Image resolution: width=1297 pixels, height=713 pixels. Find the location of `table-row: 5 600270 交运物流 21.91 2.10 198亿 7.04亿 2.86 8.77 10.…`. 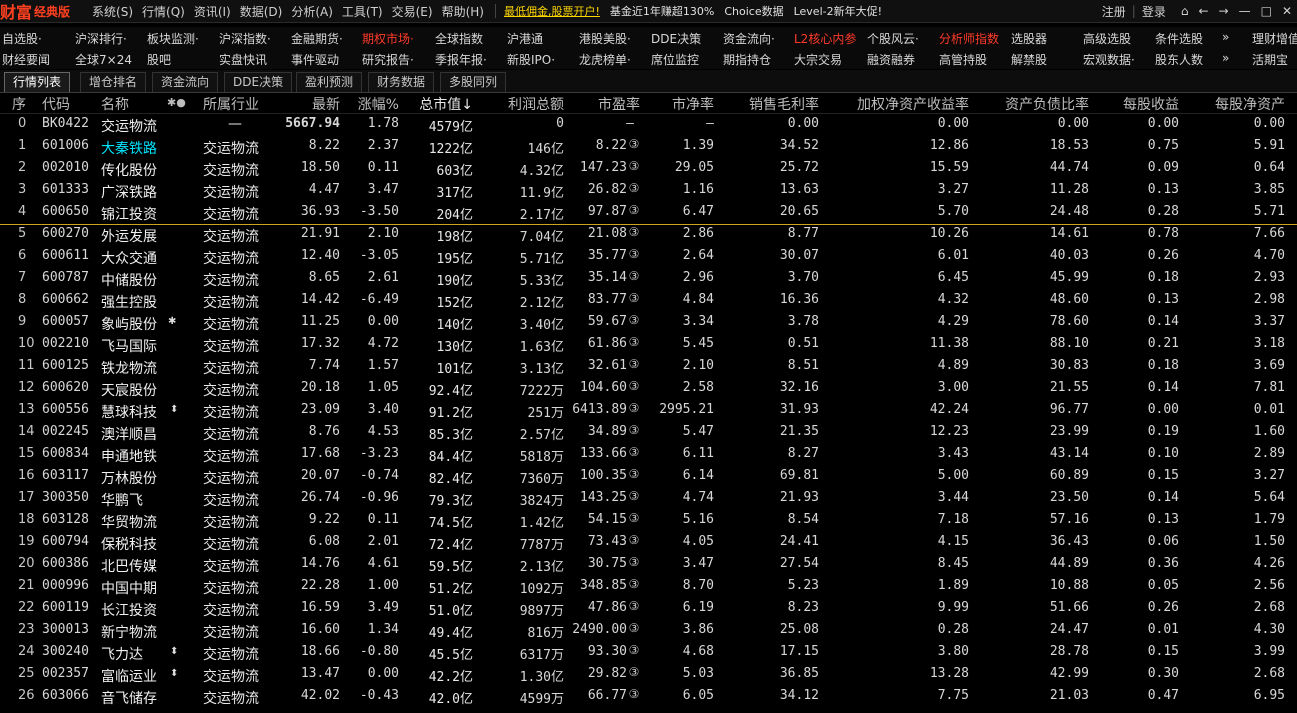

table-row: 5 600270 交运物流 21.91 2.10 198亿 7.04亿 2.86 8.77 10.… is located at coordinates (648, 235).